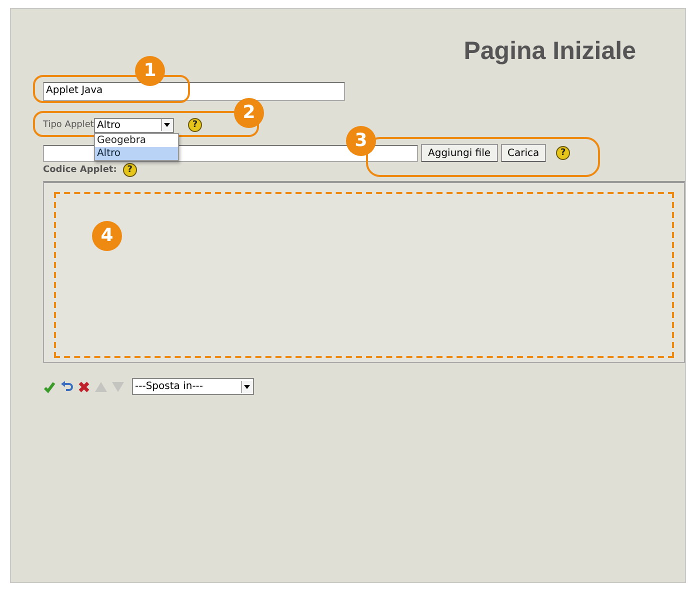 The height and width of the screenshot is (603, 691). I want to click on code-label: Codice Applet:, so click(80, 170).